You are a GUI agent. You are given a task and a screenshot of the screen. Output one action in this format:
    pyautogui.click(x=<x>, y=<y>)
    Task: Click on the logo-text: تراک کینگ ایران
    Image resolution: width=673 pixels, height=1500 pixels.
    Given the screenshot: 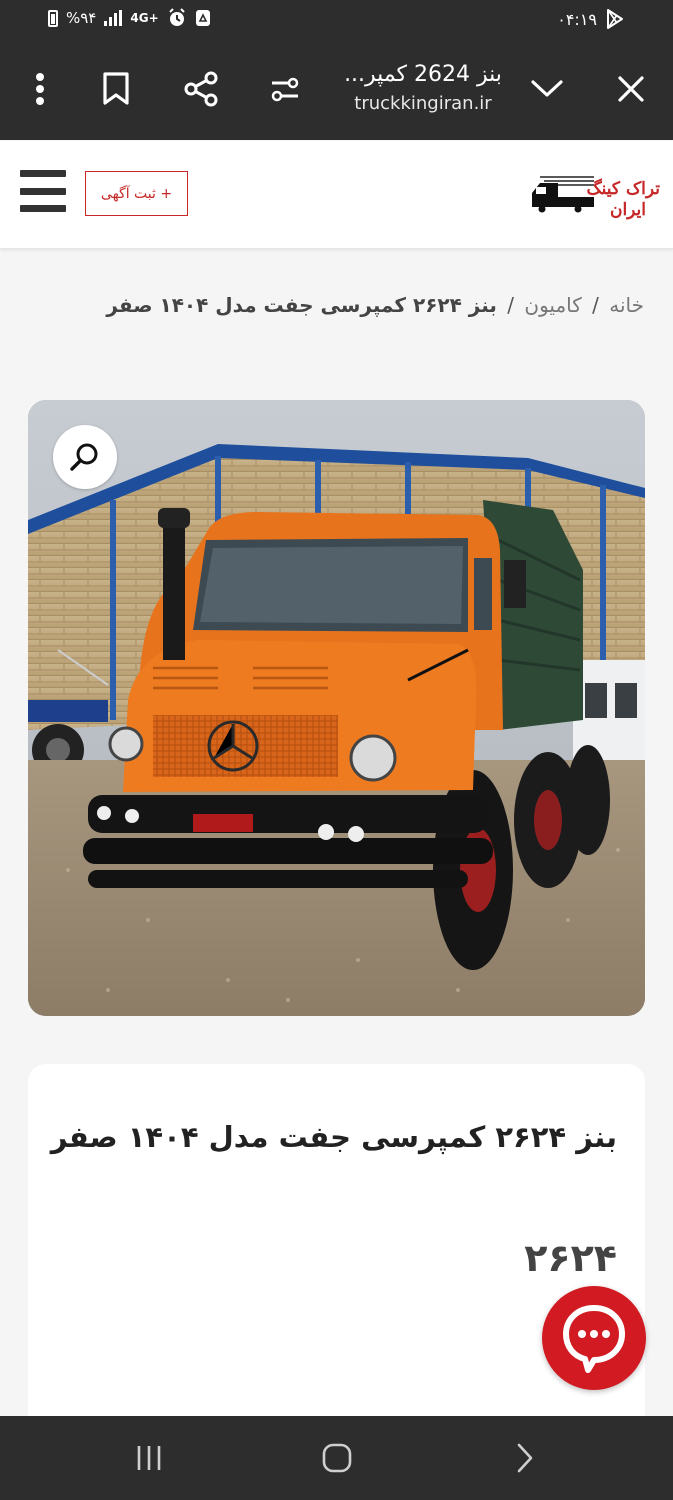 What is the action you would take?
    pyautogui.click(x=623, y=200)
    